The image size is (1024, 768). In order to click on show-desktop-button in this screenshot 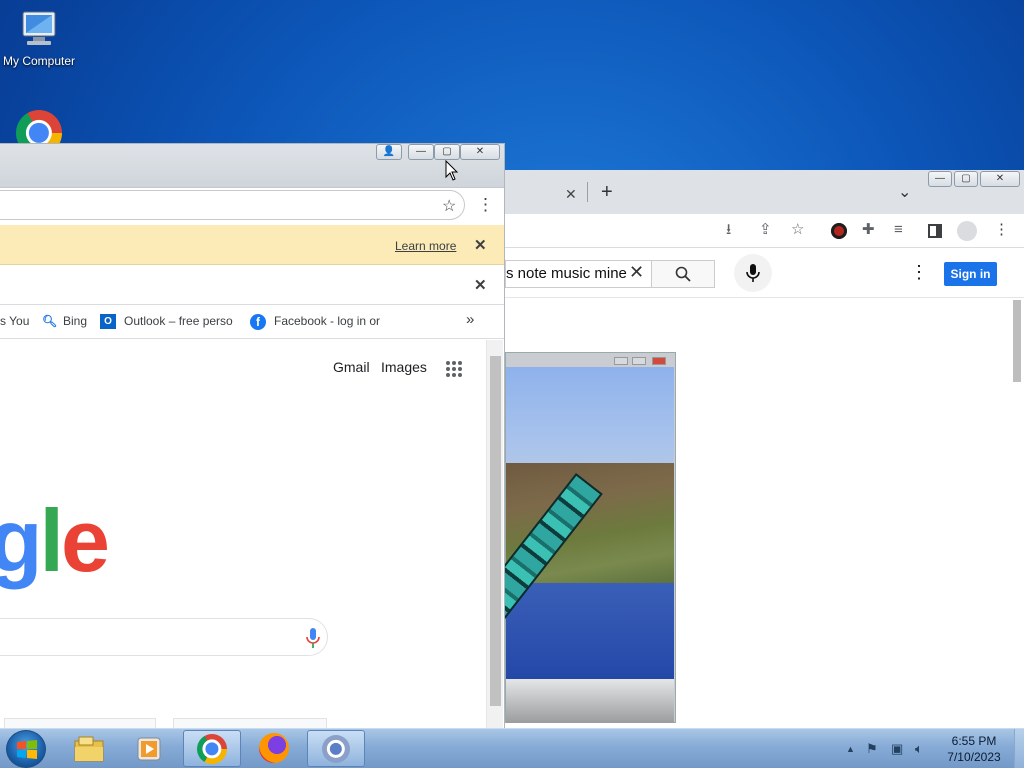, I will do `click(1019, 748)`.